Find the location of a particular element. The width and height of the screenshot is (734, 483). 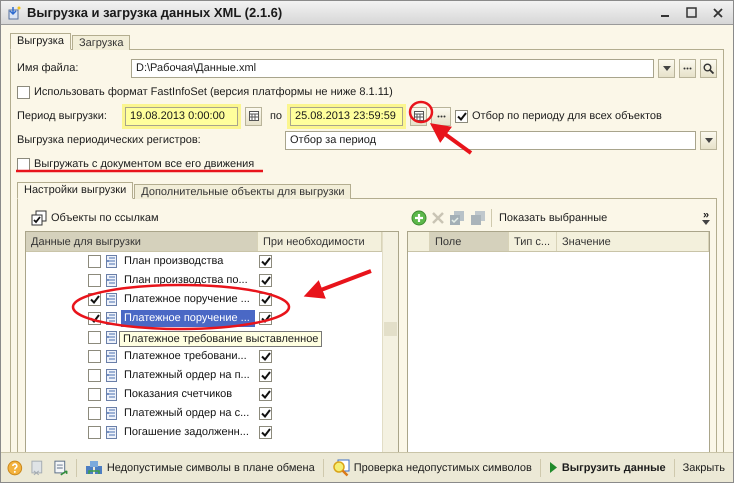

more-button: » is located at coordinates (706, 215).